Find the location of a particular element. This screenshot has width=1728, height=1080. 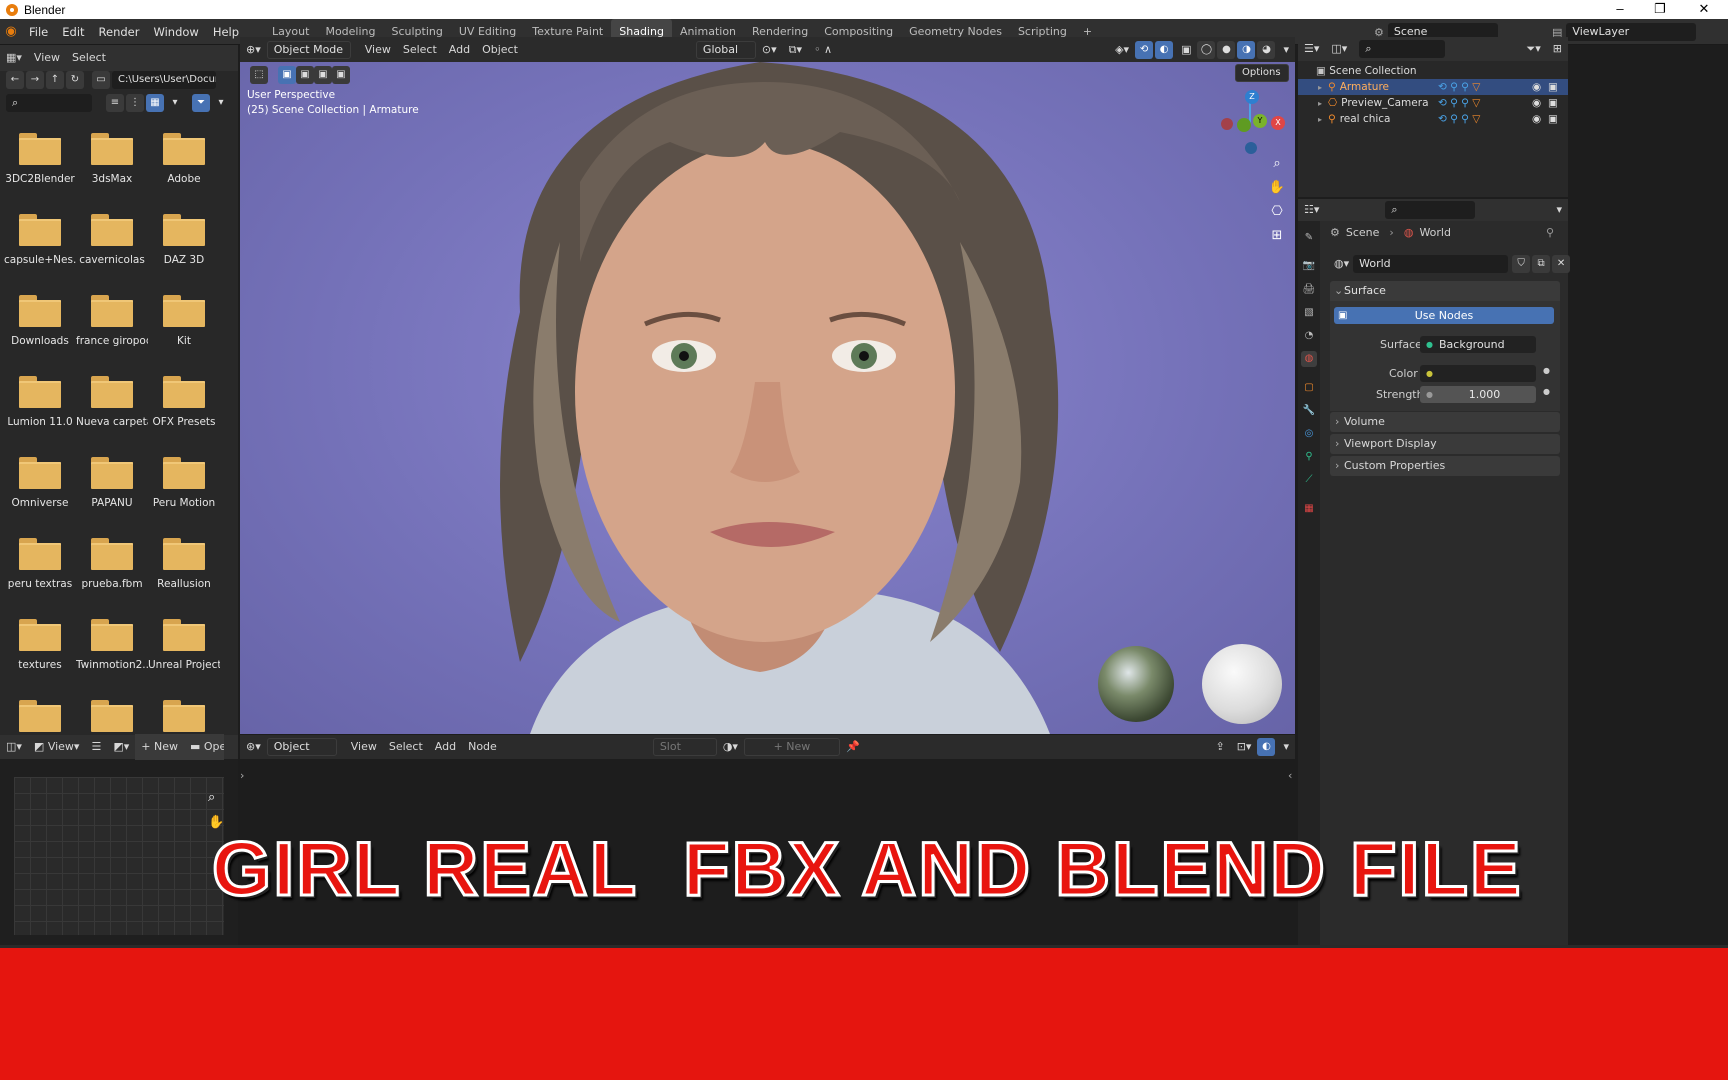

wireframe-shading-icon: ◯ is located at coordinates (1206, 49).